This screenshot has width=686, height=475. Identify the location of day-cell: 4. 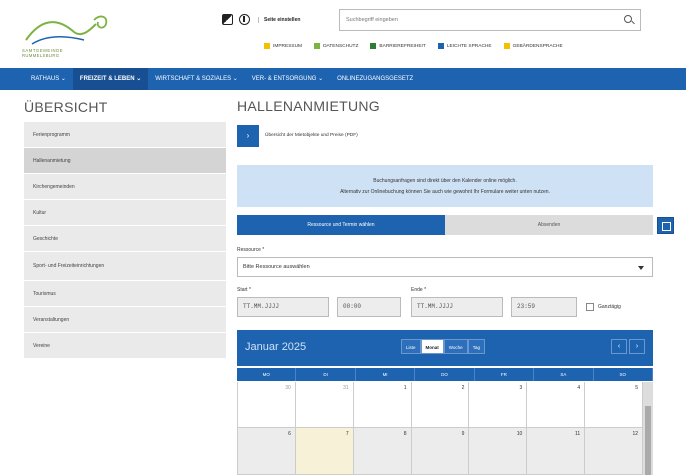
(556, 405).